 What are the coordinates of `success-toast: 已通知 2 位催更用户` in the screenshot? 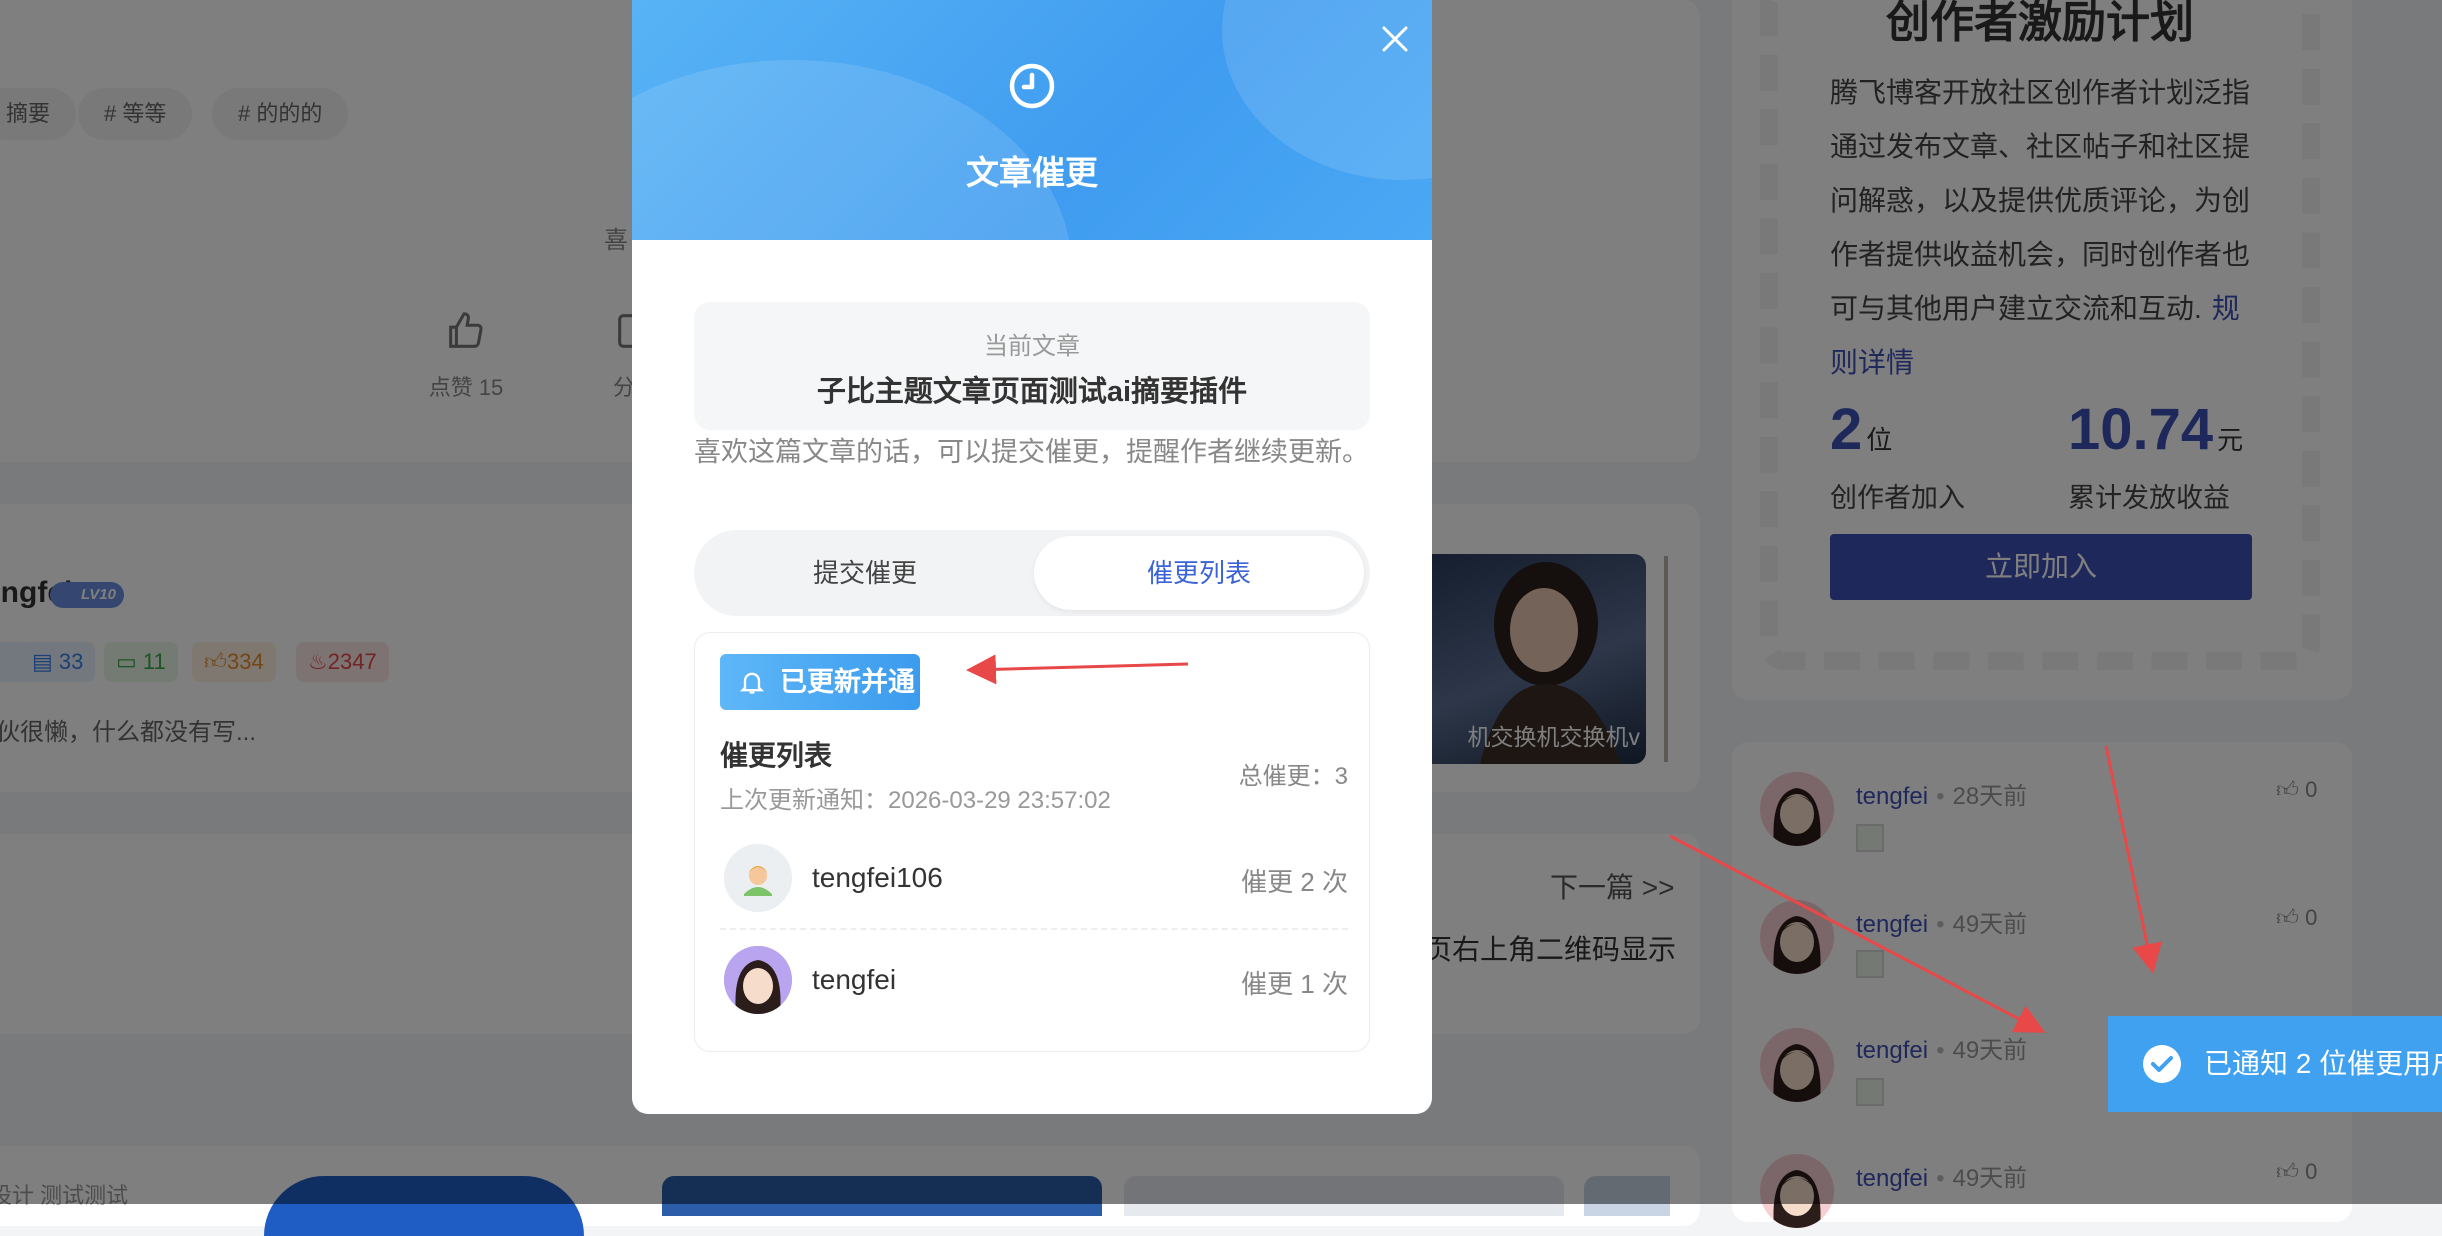 It's located at (2275, 1064).